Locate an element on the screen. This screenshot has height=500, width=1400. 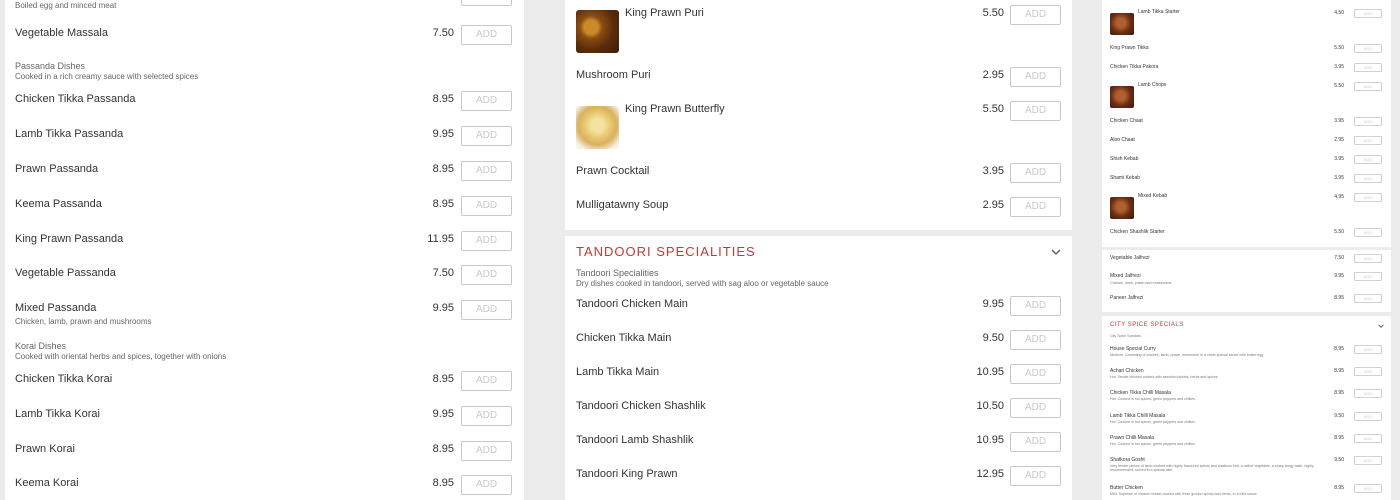
item-name: Shatkora Gosht is located at coordinates (1127, 460).